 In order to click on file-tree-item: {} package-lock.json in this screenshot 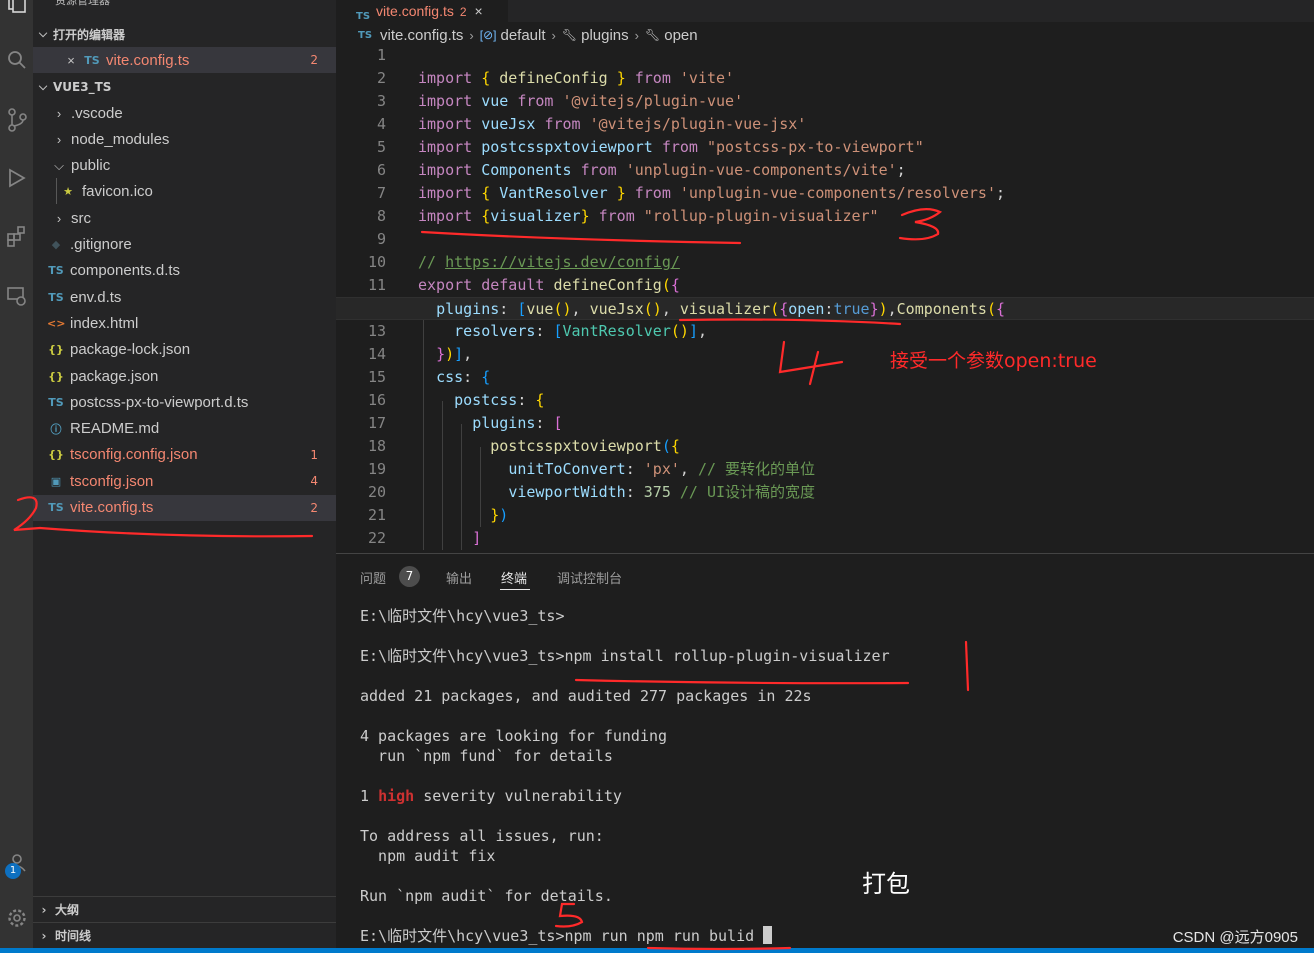, I will do `click(184, 350)`.